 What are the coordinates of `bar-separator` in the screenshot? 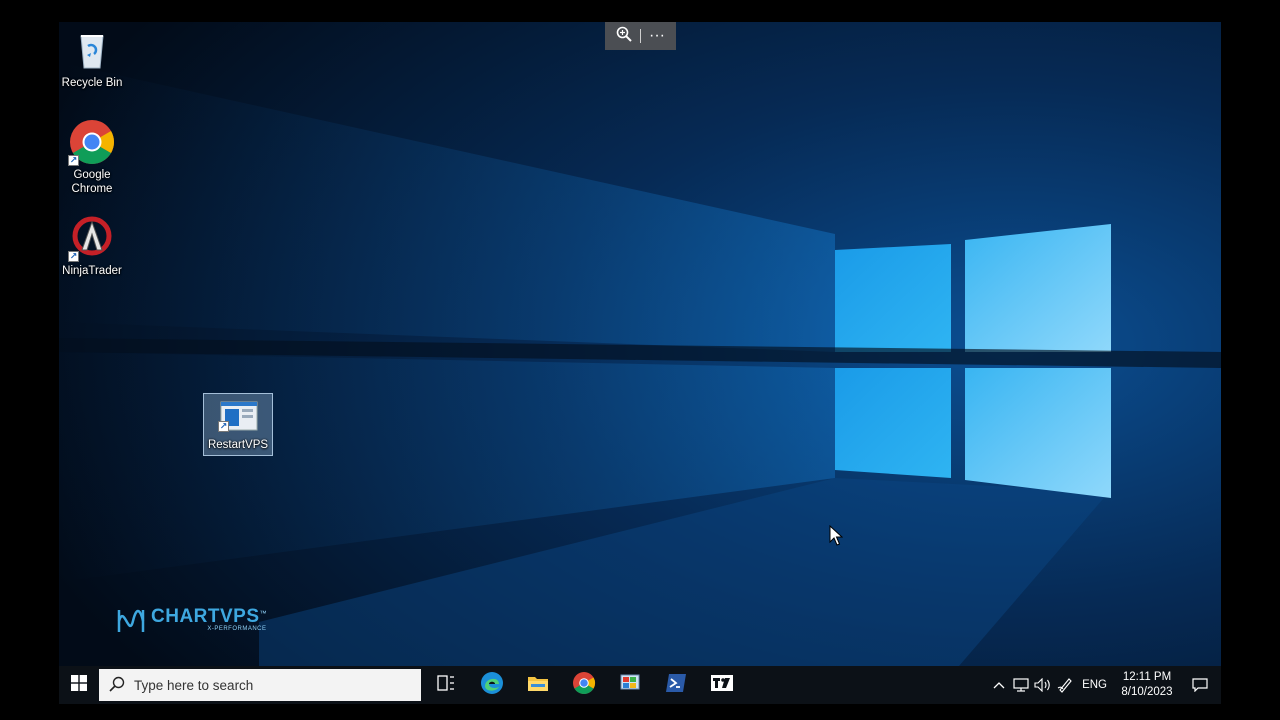 It's located at (640, 36).